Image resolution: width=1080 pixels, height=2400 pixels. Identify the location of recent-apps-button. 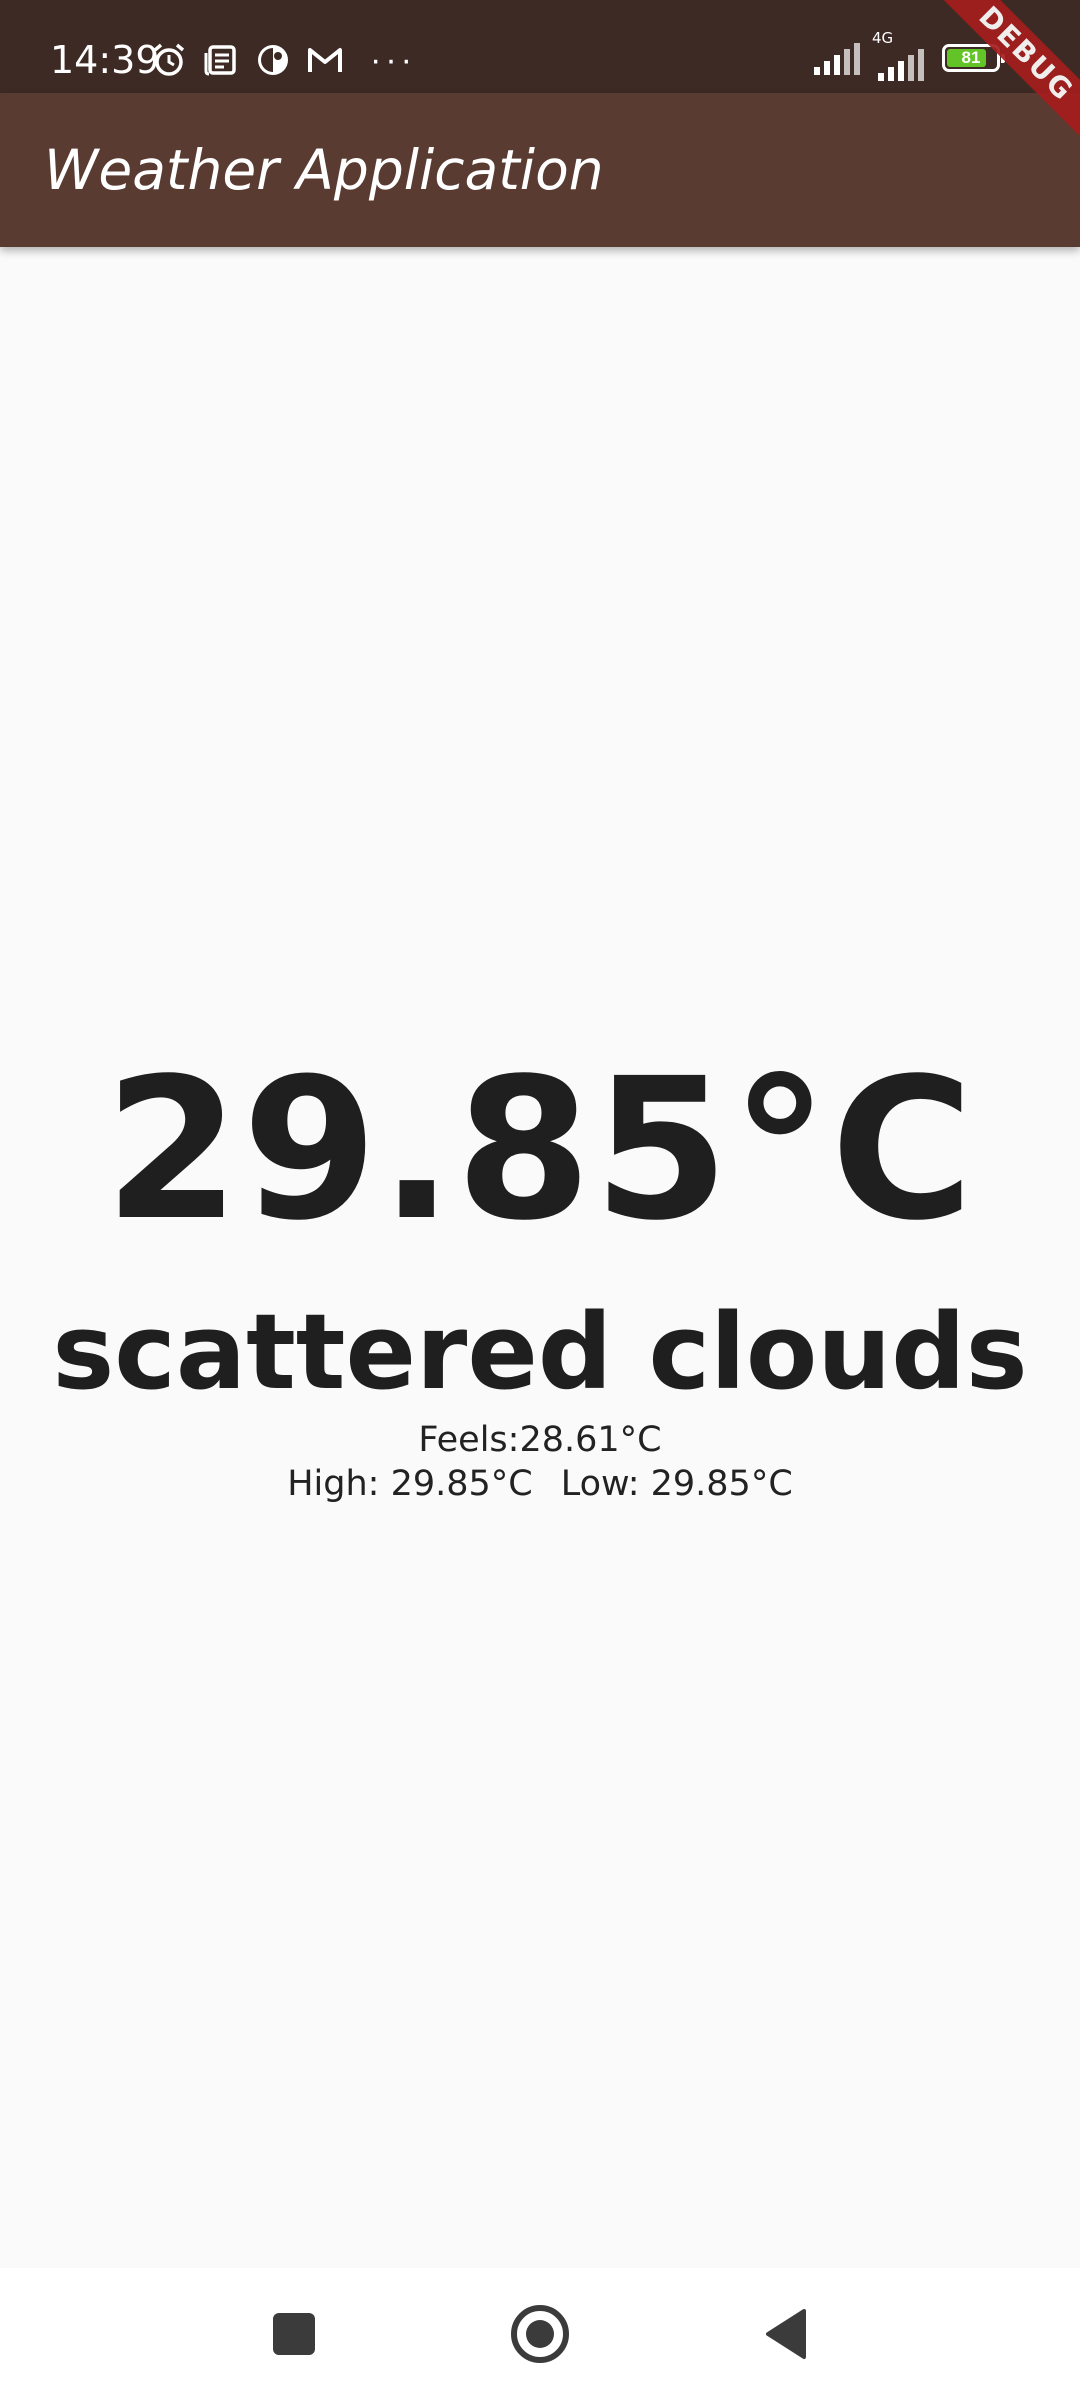
(294, 2334).